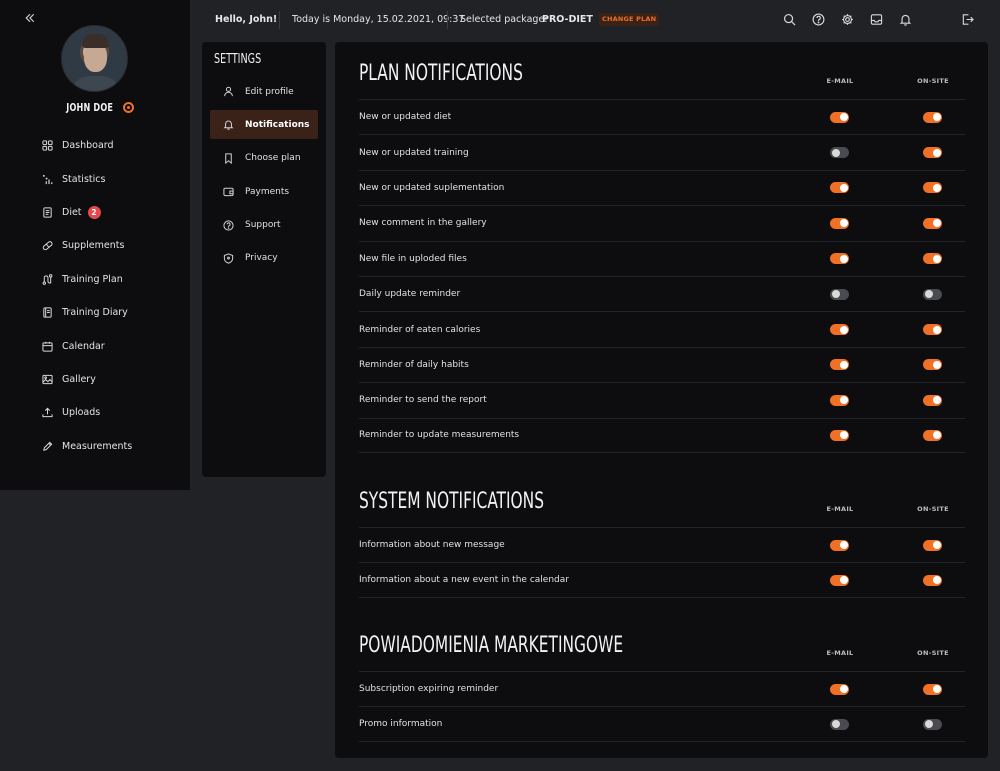 This screenshot has height=771, width=1000. I want to click on grid-icon, so click(47, 145).